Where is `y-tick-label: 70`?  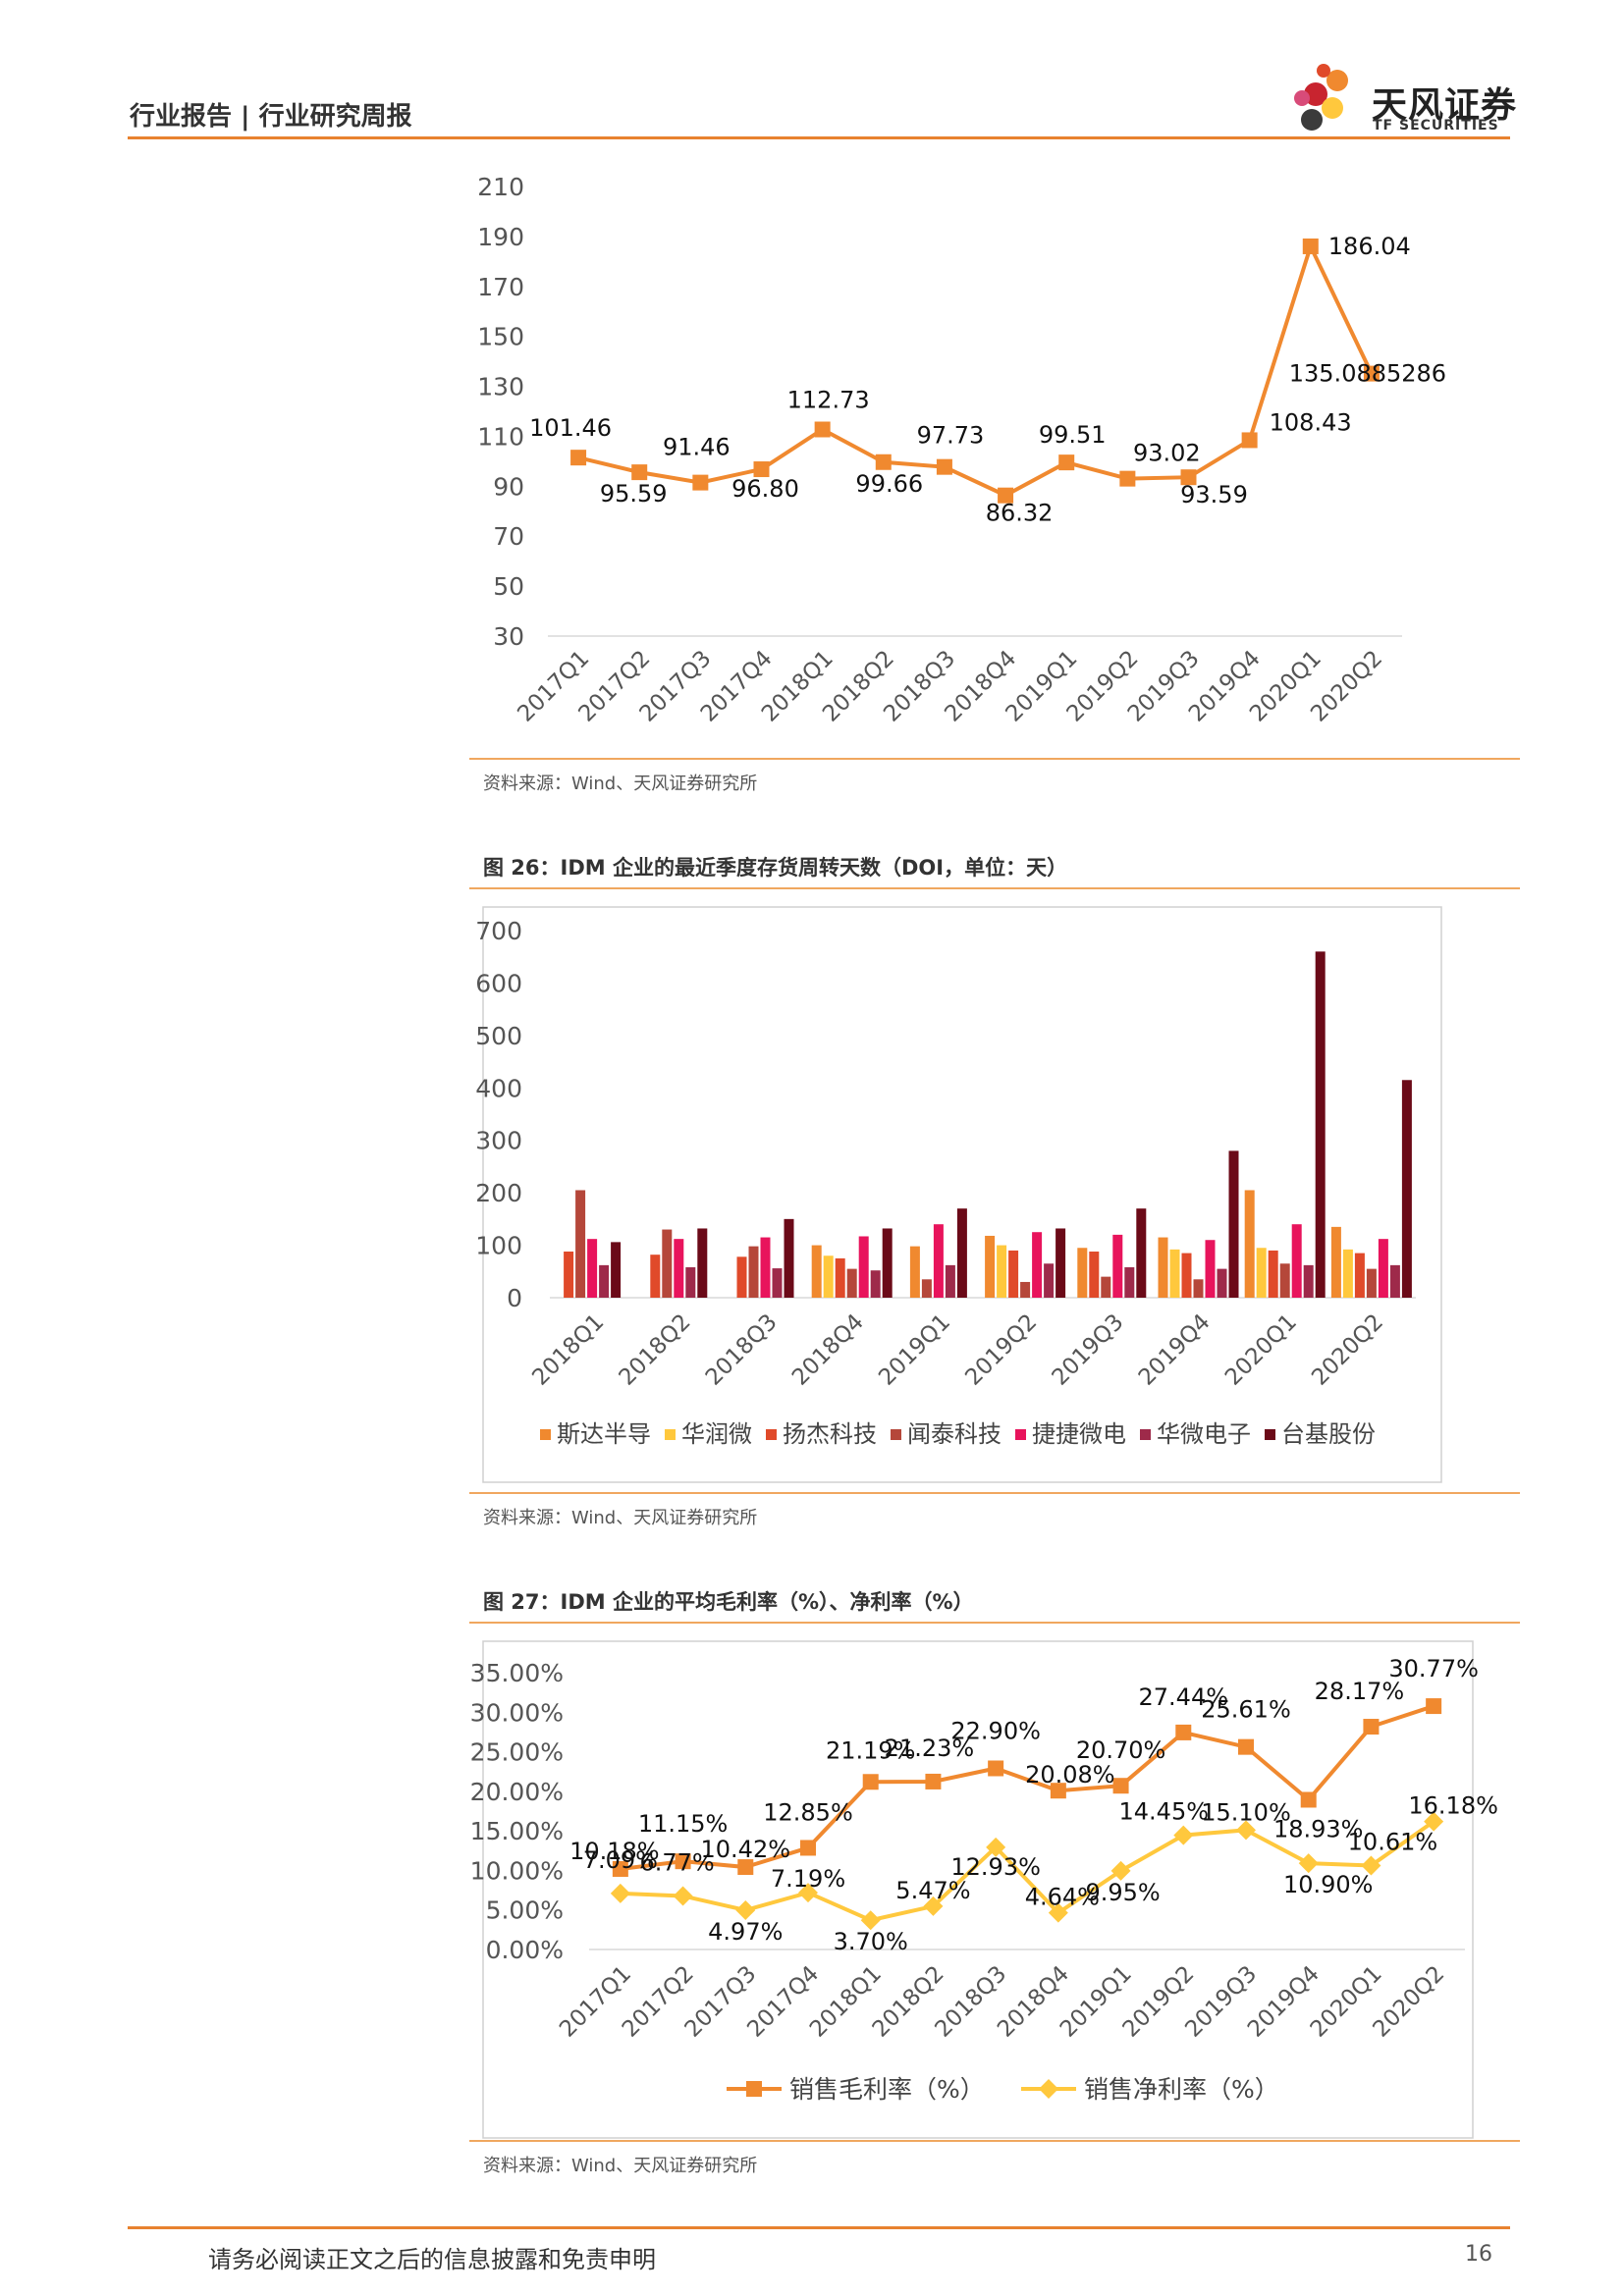
y-tick-label: 70 is located at coordinates (508, 536).